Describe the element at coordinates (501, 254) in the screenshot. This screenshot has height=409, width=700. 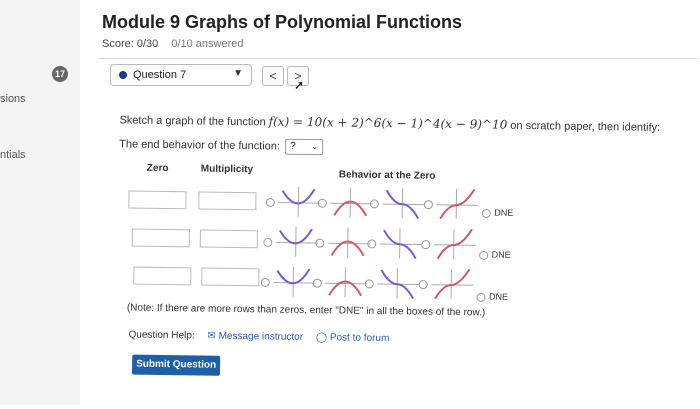
I see `dne-label-2: DNE` at that location.